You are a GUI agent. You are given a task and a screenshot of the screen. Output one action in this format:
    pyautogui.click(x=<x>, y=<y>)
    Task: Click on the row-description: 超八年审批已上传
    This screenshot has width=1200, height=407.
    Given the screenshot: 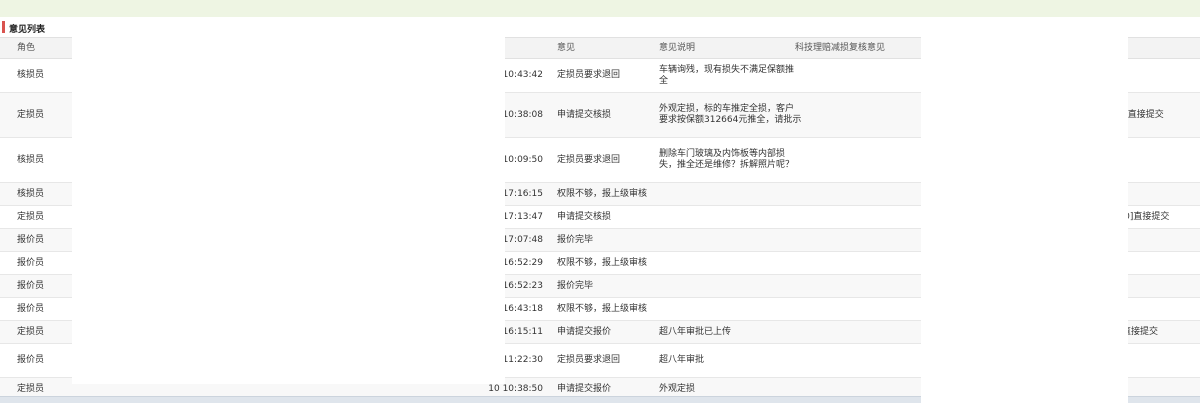 What is the action you would take?
    pyautogui.click(x=695, y=331)
    